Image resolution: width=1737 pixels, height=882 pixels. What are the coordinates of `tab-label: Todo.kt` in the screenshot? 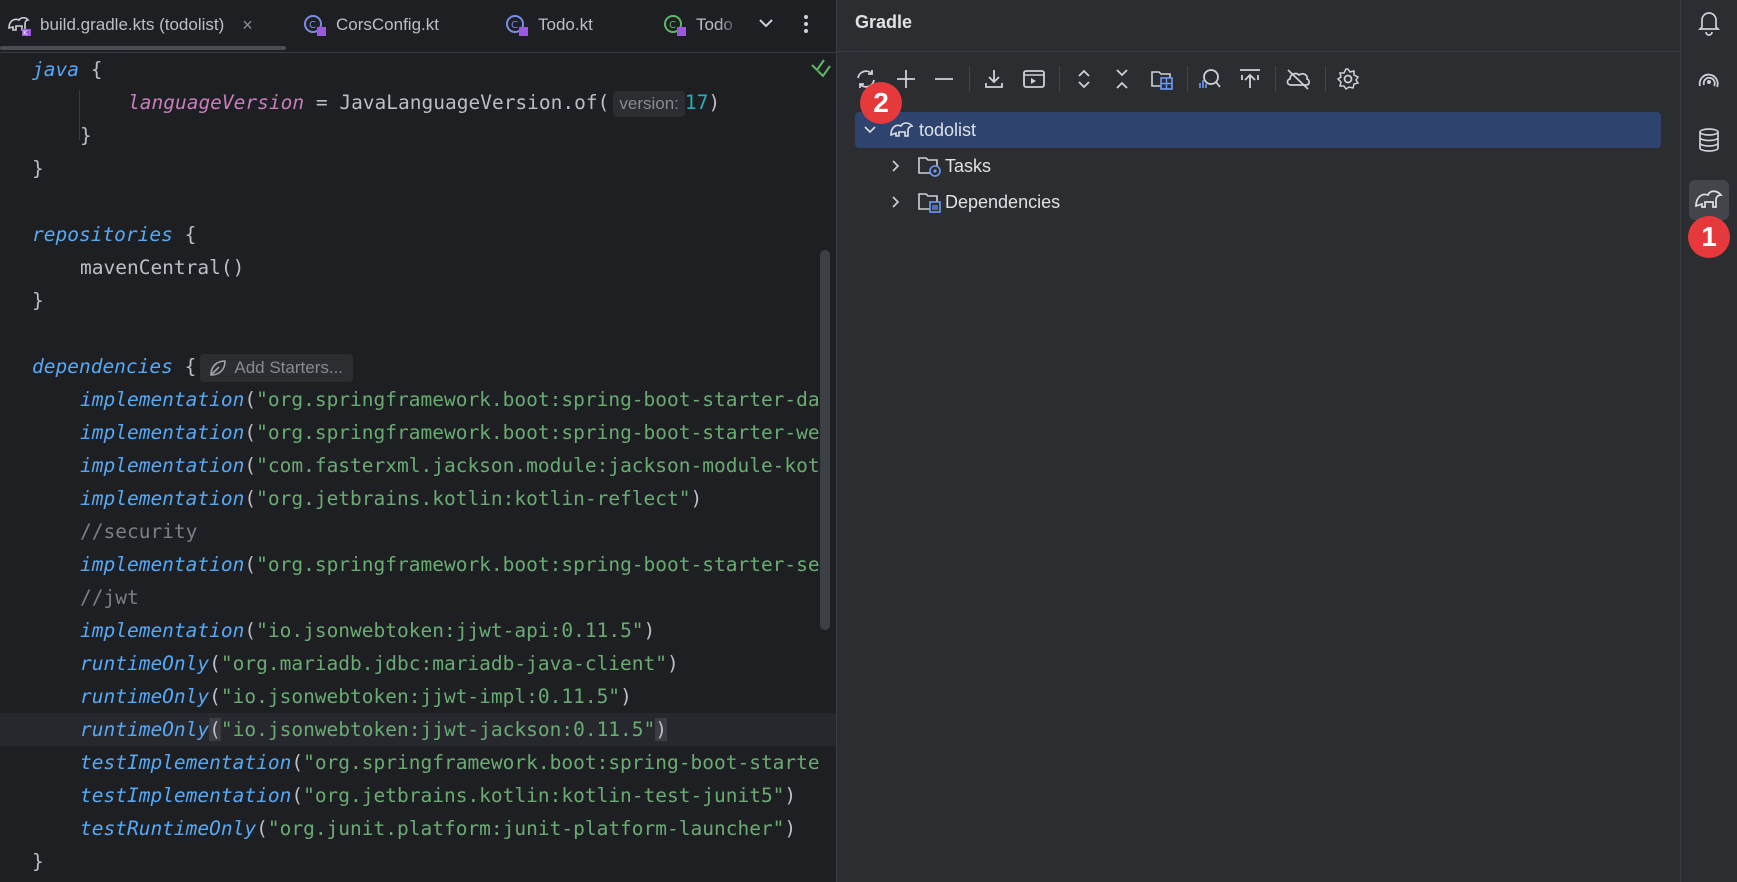 It's located at (565, 24).